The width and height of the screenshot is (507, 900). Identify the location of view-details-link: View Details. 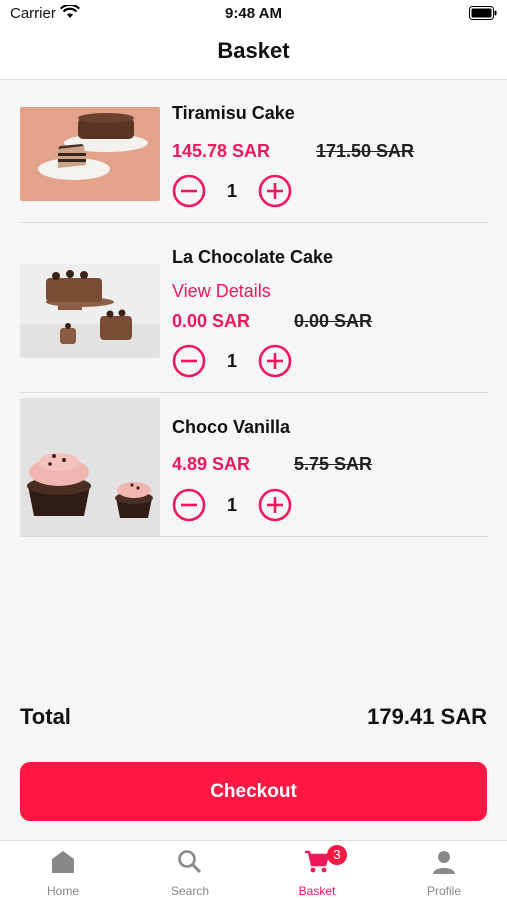
(221, 291).